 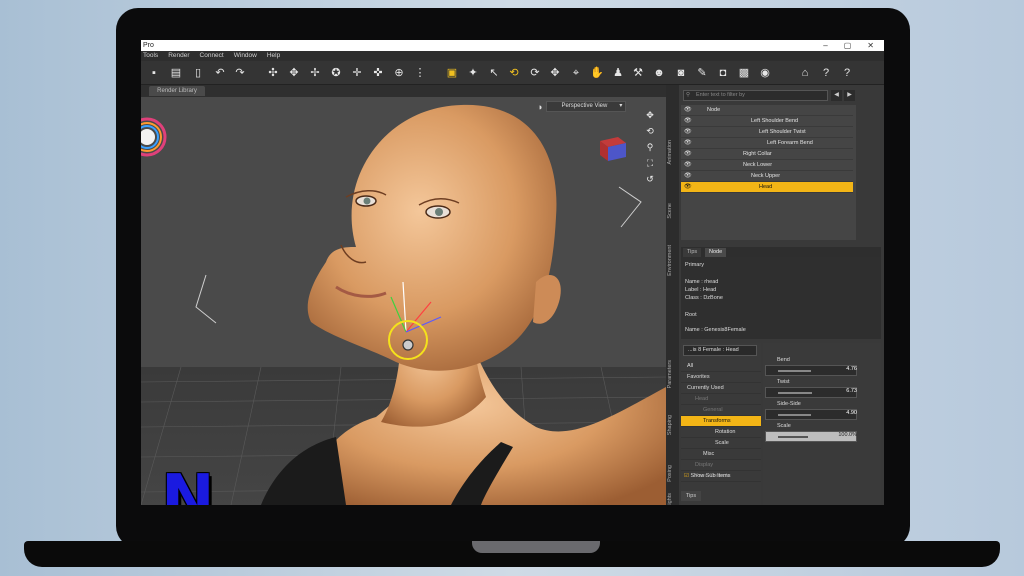 I want to click on reset-view-icon: ↺, so click(x=650, y=179).